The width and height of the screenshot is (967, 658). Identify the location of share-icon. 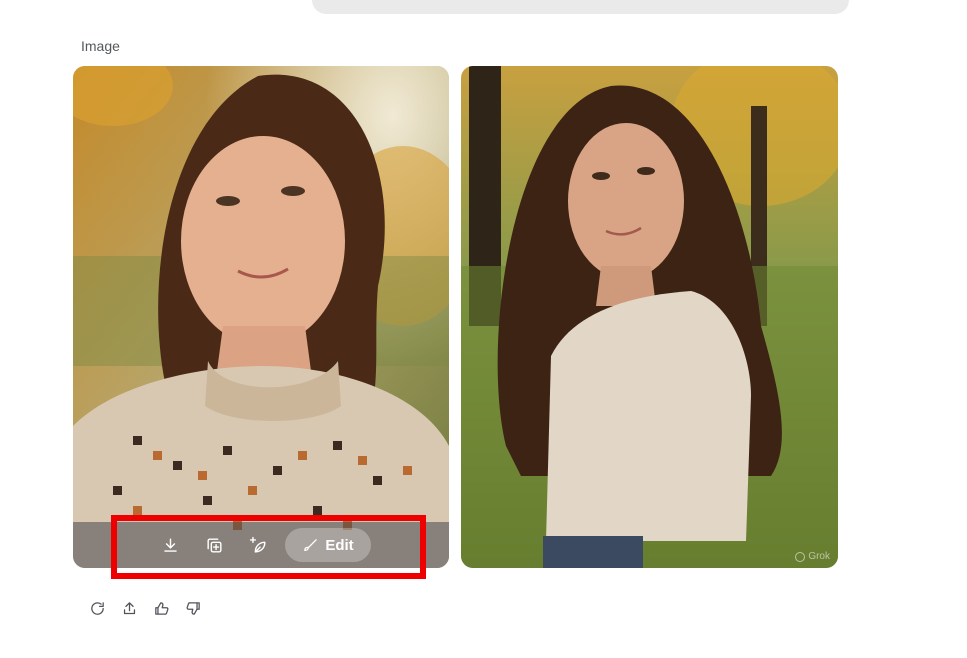
(129, 607).